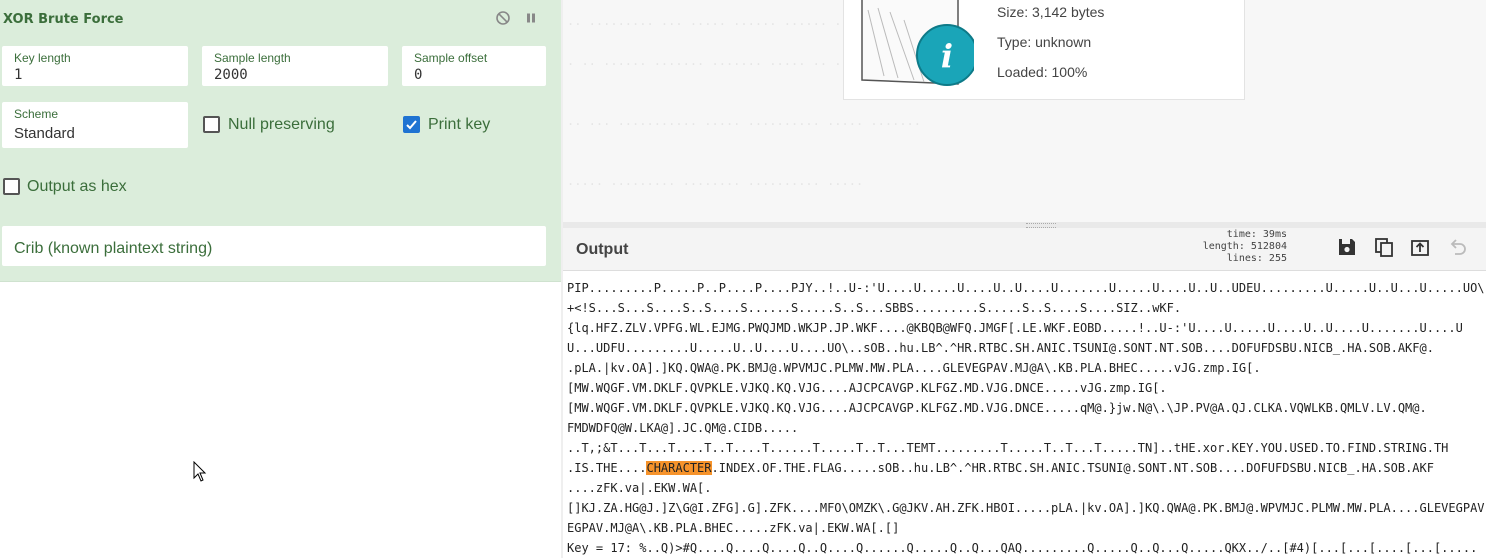  What do you see at coordinates (1347, 247) in the screenshot?
I see `save-icon` at bounding box center [1347, 247].